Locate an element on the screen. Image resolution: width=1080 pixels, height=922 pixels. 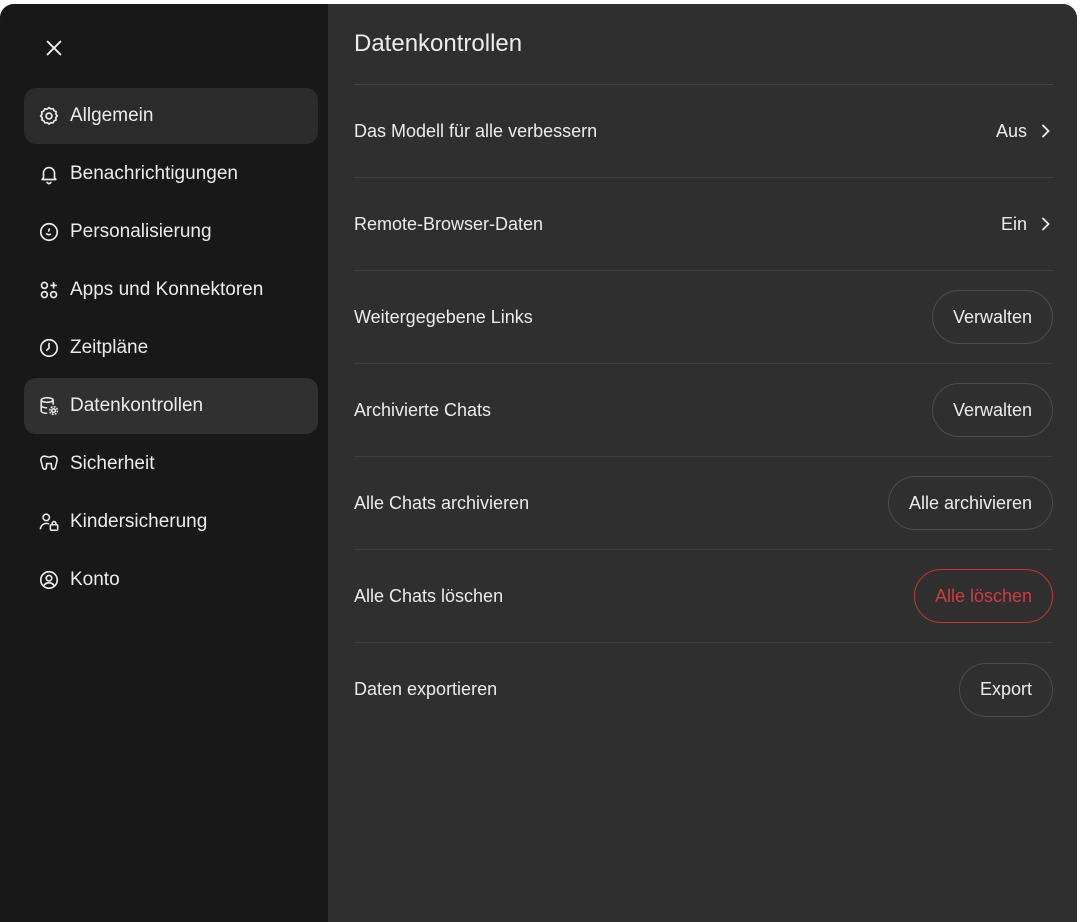
setting-row-archived-chats: Archivierte Chats Verwalten is located at coordinates (703, 410).